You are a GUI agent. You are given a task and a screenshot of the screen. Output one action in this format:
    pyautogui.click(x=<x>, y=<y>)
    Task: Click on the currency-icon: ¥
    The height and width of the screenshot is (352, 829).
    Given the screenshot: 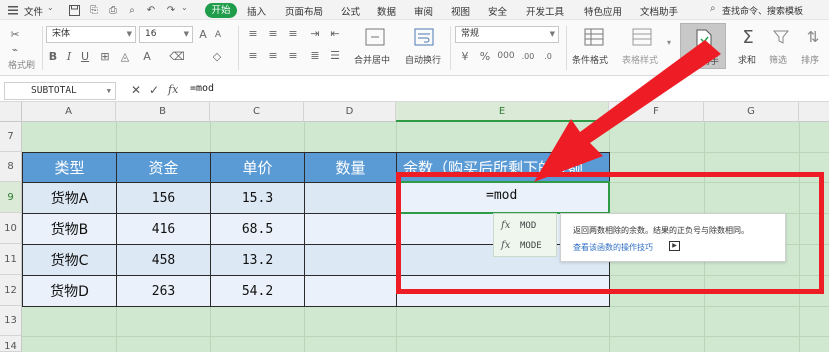 What is the action you would take?
    pyautogui.click(x=465, y=56)
    